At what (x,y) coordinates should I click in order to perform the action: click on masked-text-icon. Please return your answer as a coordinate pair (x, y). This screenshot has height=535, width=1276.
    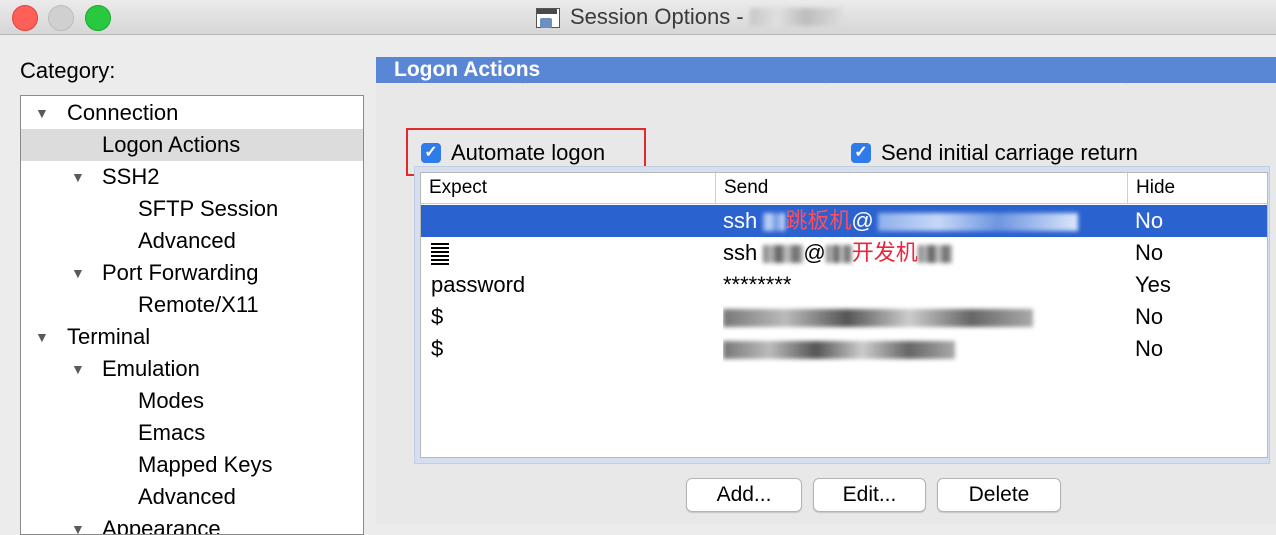
    Looking at the image, I should click on (440, 254).